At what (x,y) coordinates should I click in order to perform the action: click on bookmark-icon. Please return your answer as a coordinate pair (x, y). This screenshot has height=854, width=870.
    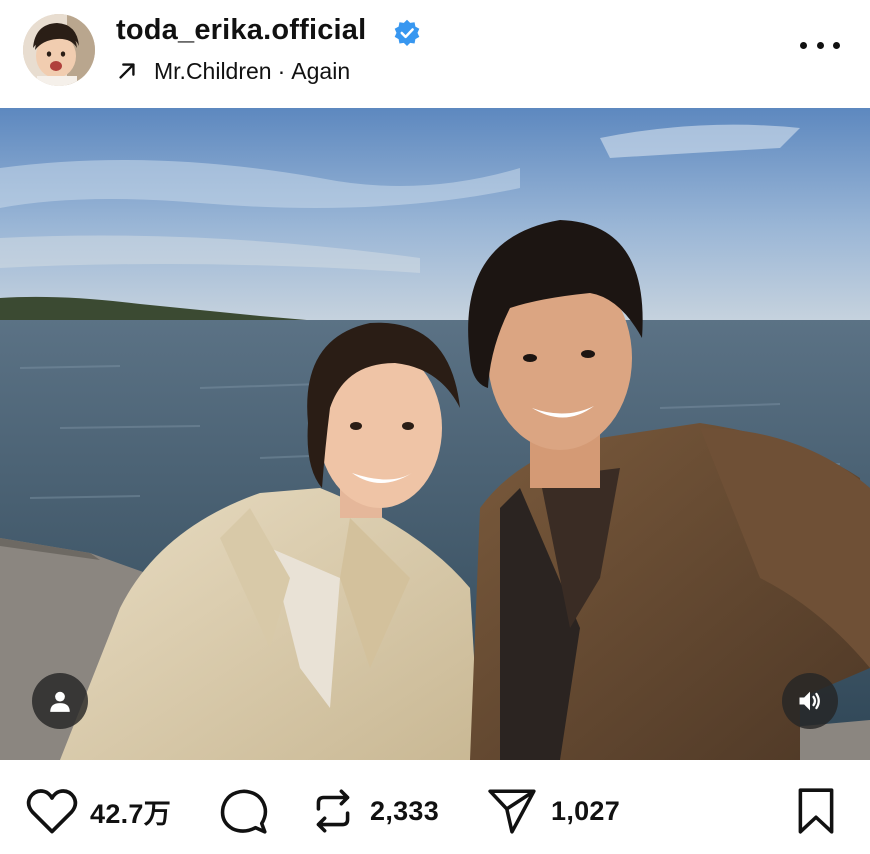
    Looking at the image, I should click on (816, 811).